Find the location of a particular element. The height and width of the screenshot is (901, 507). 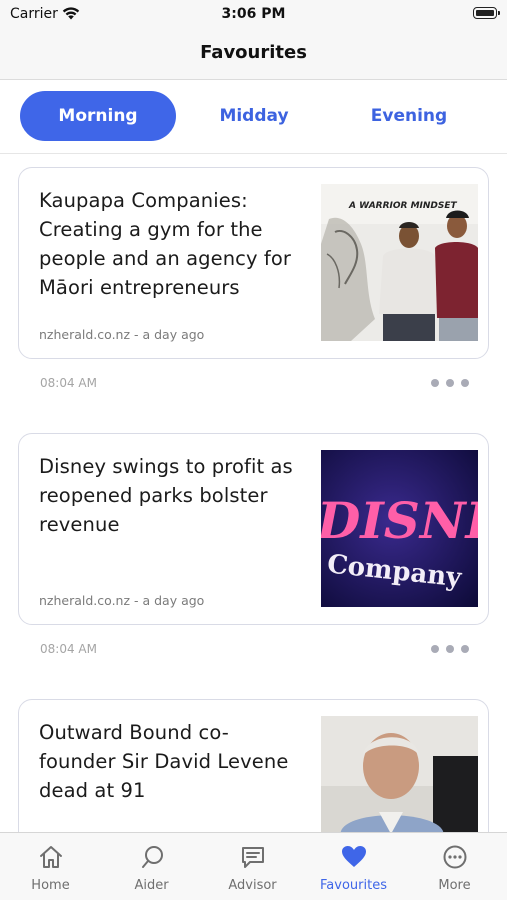

tab-label: Home is located at coordinates (50, 885).